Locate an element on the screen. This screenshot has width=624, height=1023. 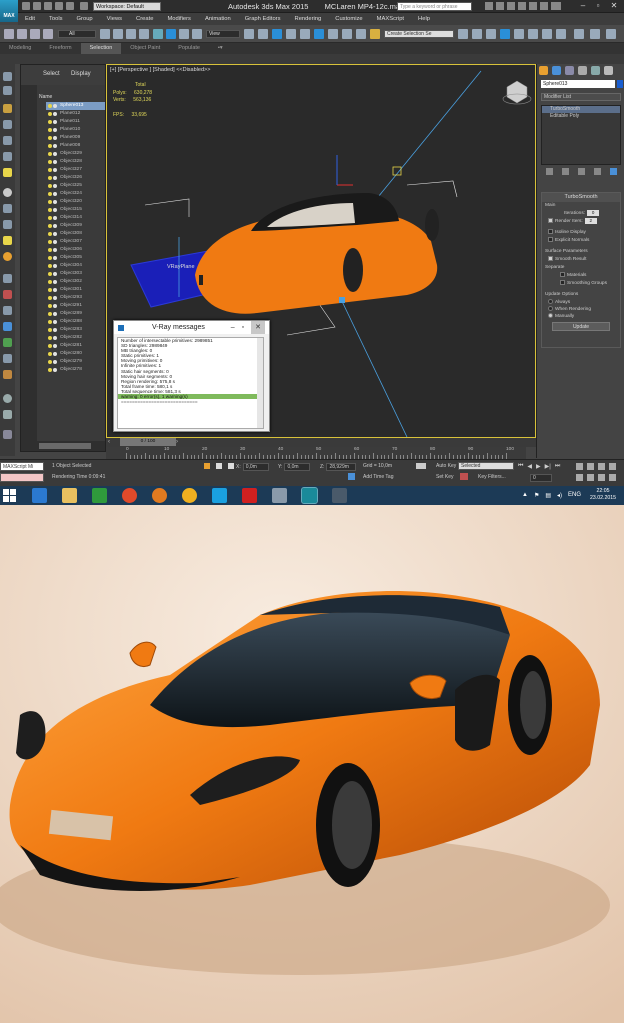
materials-filter-icon is located at coordinates (7, 374).